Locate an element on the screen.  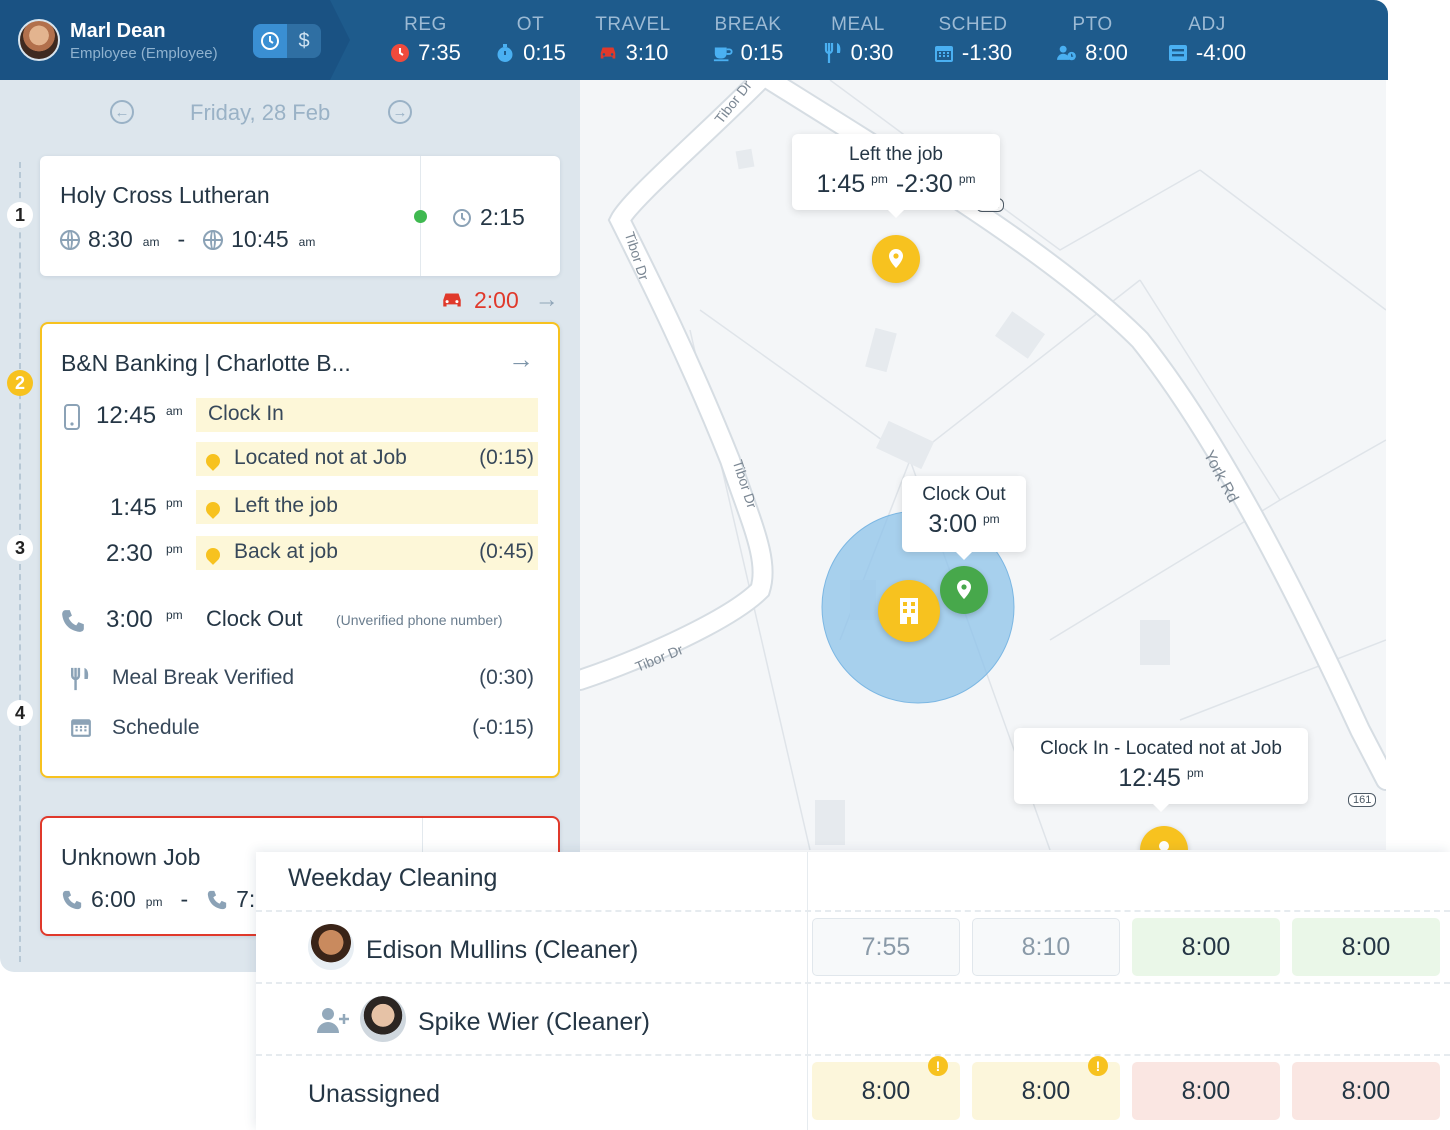
employee-avatar is located at coordinates (39, 40).